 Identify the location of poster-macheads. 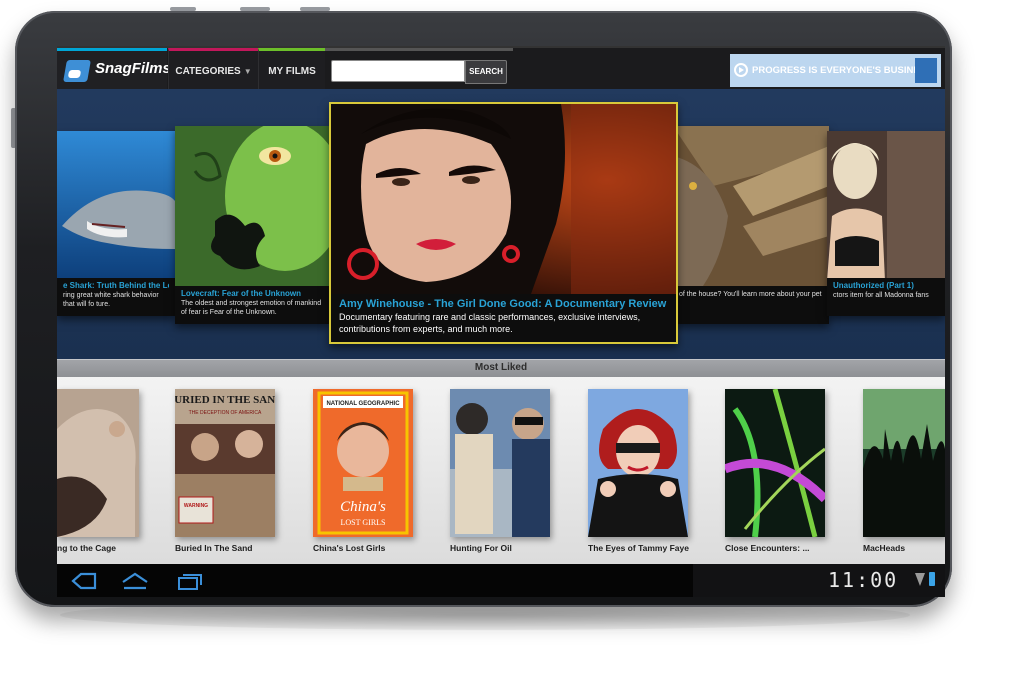
(904, 463).